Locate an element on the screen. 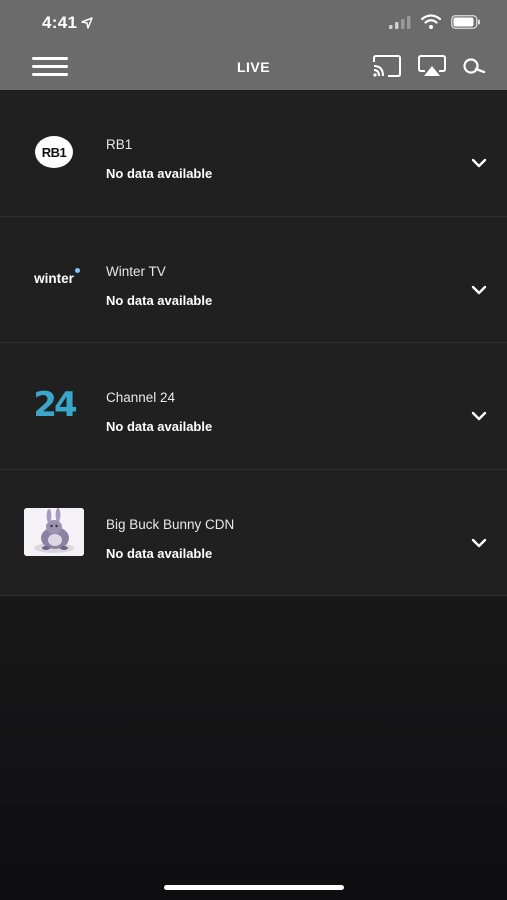  winter-logo-text: winter is located at coordinates (54, 278).